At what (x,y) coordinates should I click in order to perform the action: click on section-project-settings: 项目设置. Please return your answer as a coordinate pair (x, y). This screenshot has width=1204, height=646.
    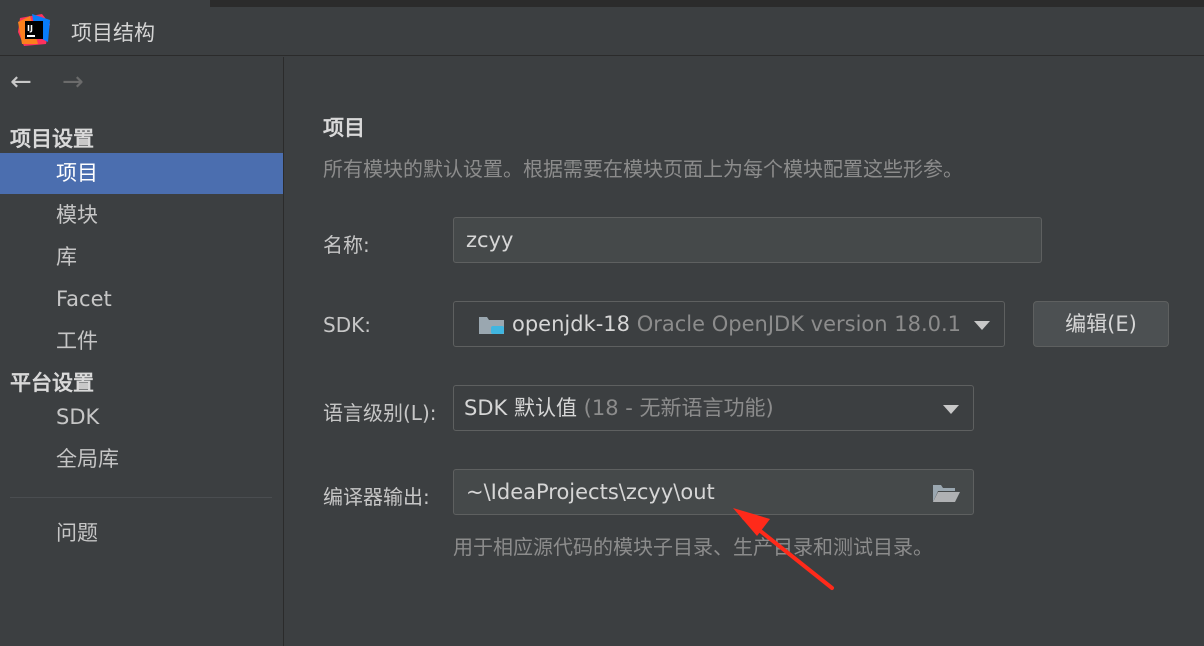
    Looking at the image, I should click on (52, 139).